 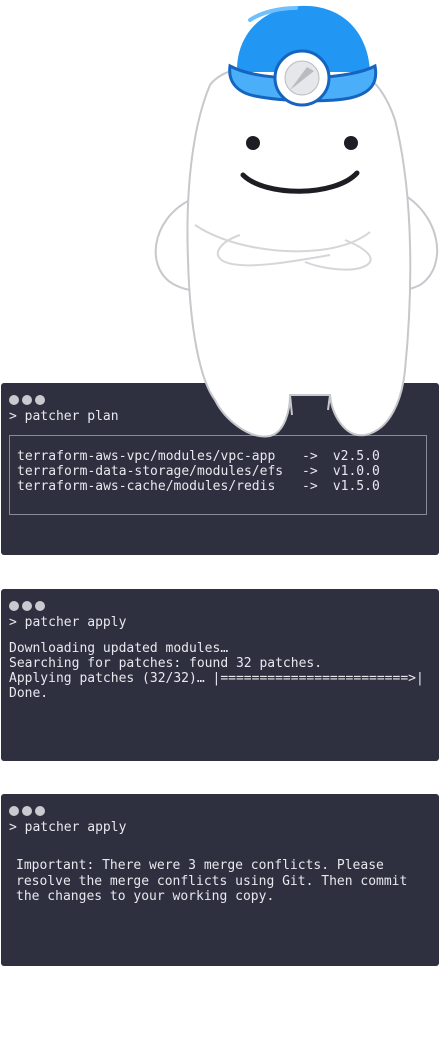 What do you see at coordinates (146, 456) in the screenshot?
I see `module-path: terraform-aws-vpc/modules/vpc-app` at bounding box center [146, 456].